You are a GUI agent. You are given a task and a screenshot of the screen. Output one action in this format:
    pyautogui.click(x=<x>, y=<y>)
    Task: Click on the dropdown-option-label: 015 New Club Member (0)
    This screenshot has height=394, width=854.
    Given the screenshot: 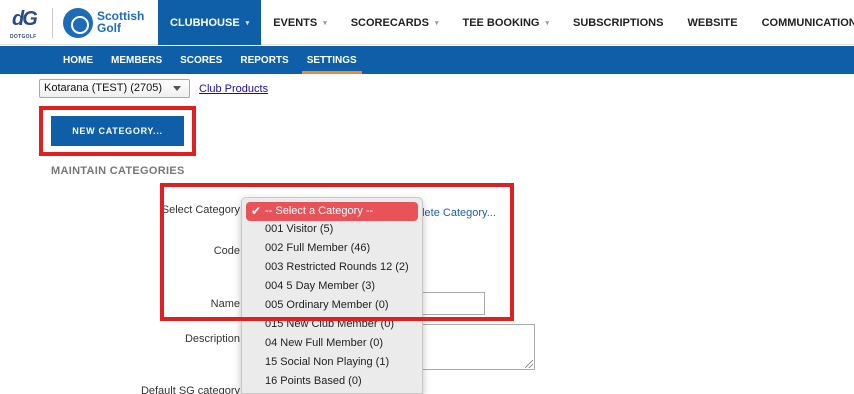 What is the action you would take?
    pyautogui.click(x=329, y=324)
    